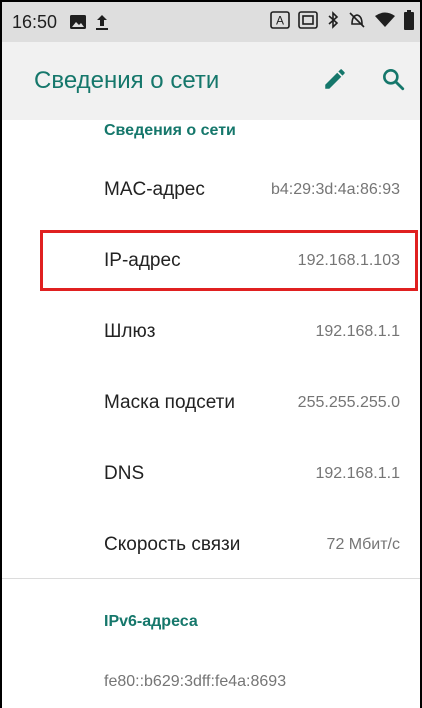 The height and width of the screenshot is (708, 422). Describe the element at coordinates (409, 22) in the screenshot. I see `battery-icon` at that location.